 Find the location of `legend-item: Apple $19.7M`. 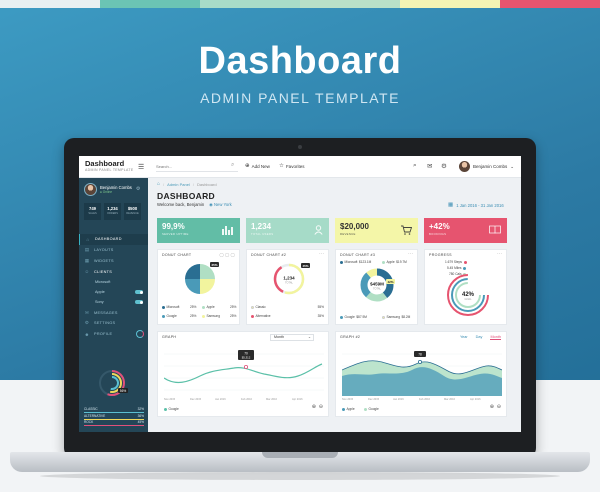

legend-item: Apple $19.7M is located at coordinates (394, 262).